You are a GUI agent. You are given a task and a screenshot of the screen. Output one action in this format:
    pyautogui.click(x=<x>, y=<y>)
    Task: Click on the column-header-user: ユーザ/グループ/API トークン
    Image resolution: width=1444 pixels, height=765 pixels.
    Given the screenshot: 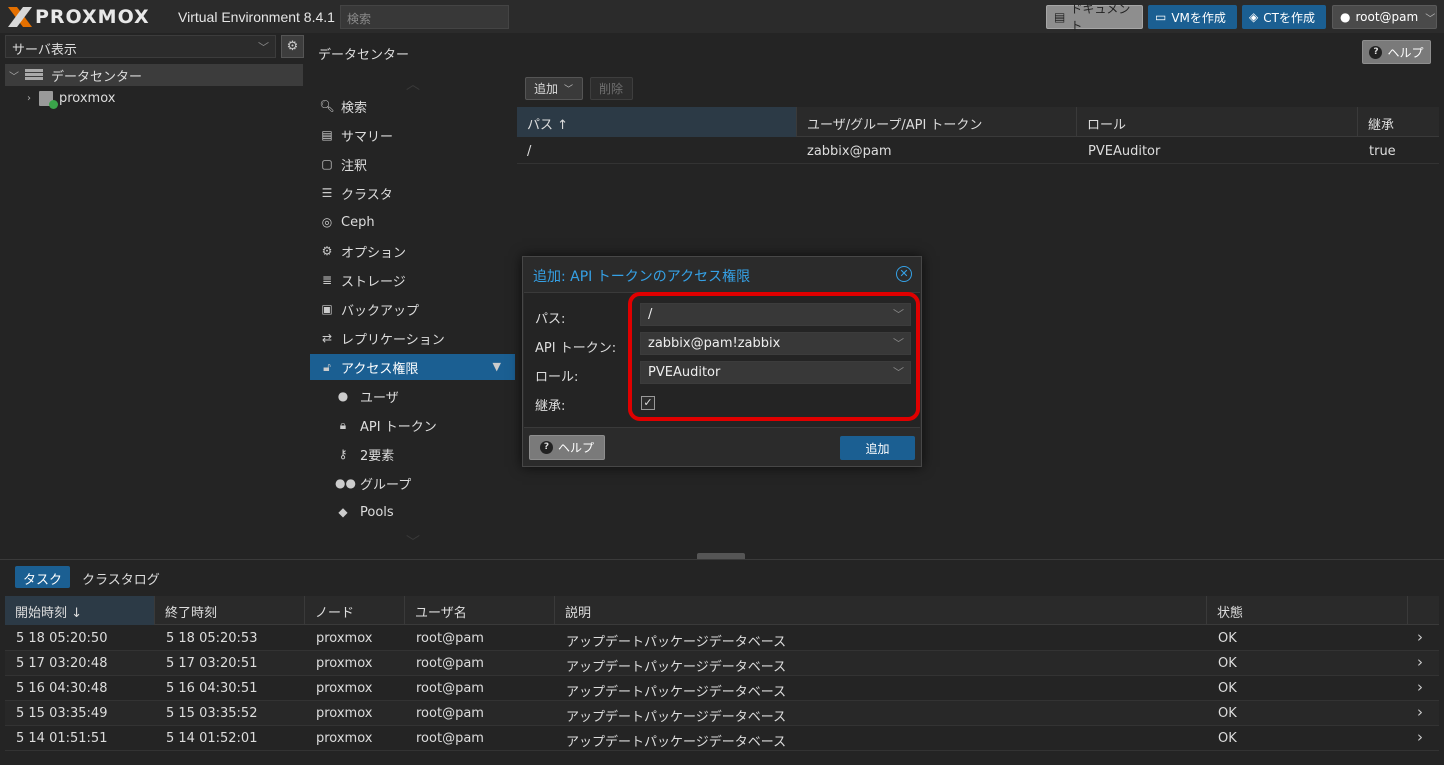 What is the action you would take?
    pyautogui.click(x=937, y=122)
    